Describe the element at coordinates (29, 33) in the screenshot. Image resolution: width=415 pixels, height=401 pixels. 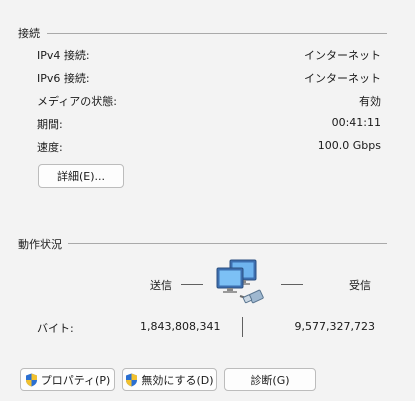
I see `connection-group-title: 接続` at that location.